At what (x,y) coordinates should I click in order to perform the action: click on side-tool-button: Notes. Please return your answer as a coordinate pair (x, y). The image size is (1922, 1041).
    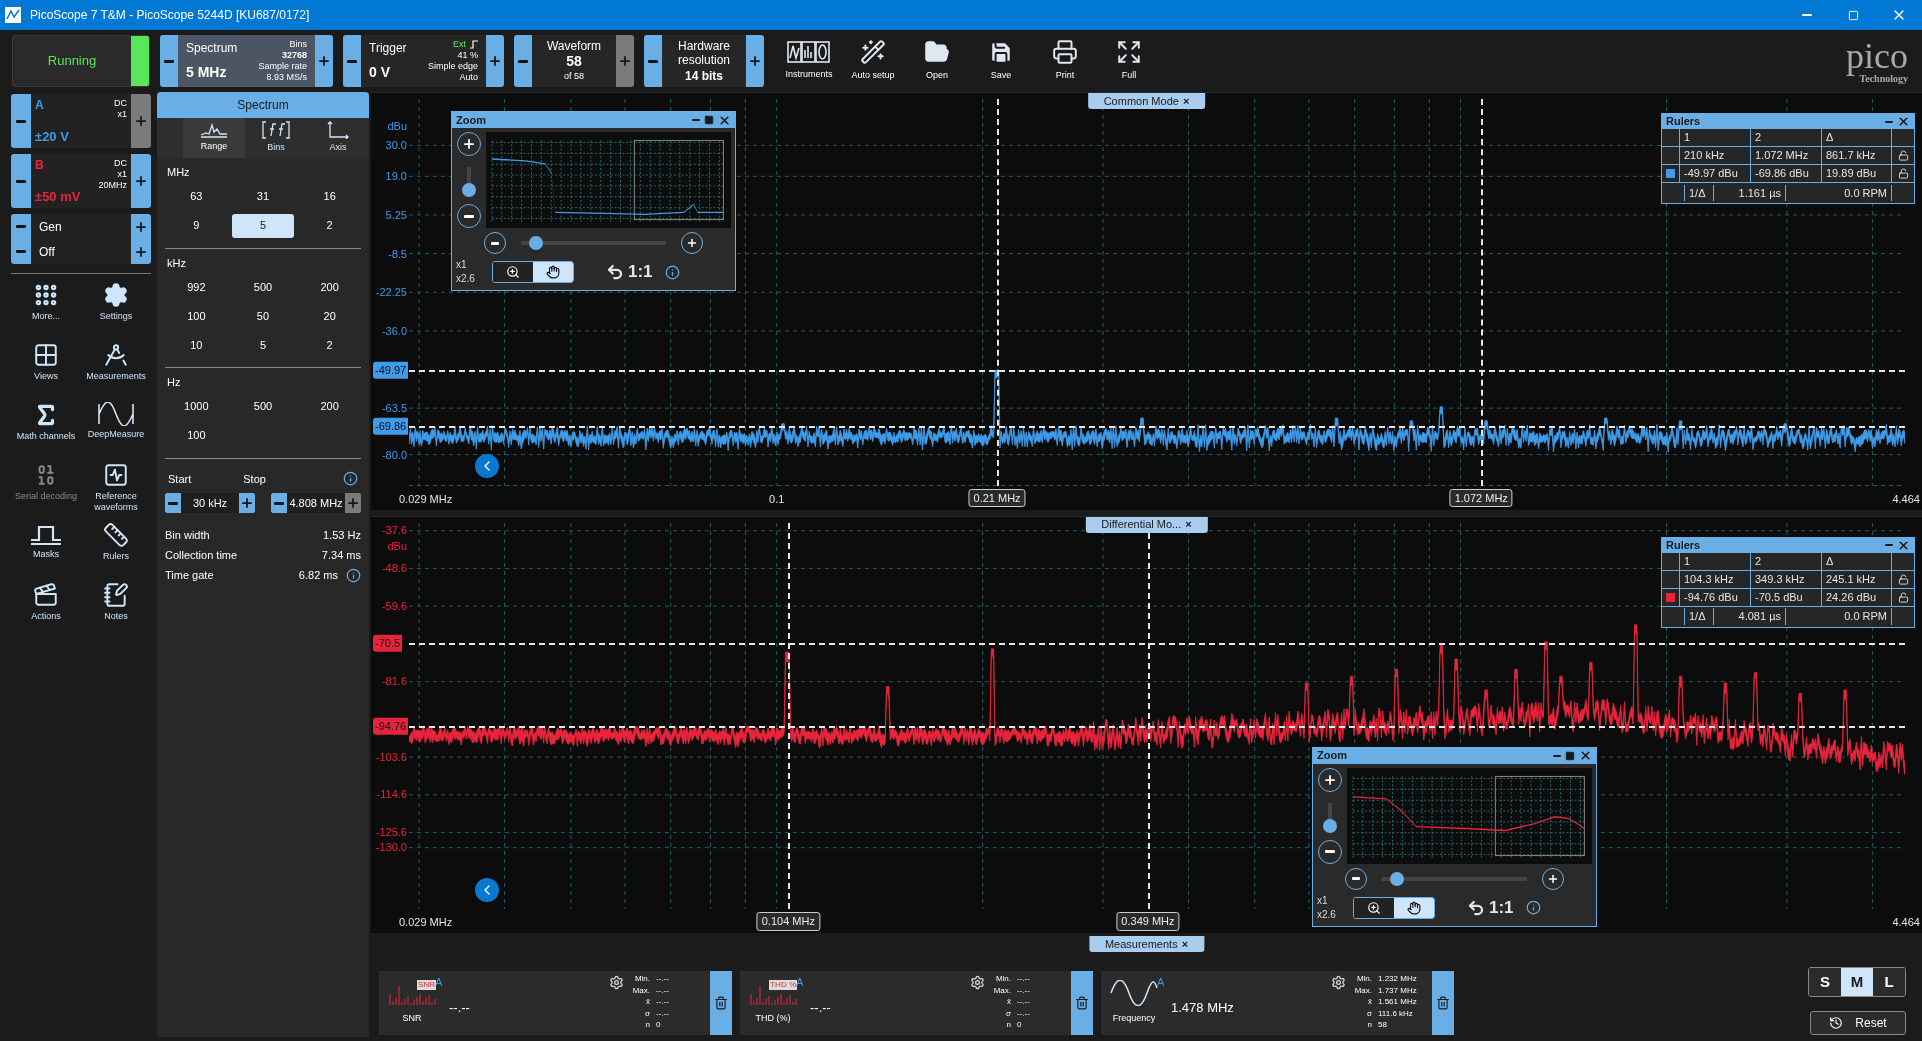
    Looking at the image, I should click on (116, 608).